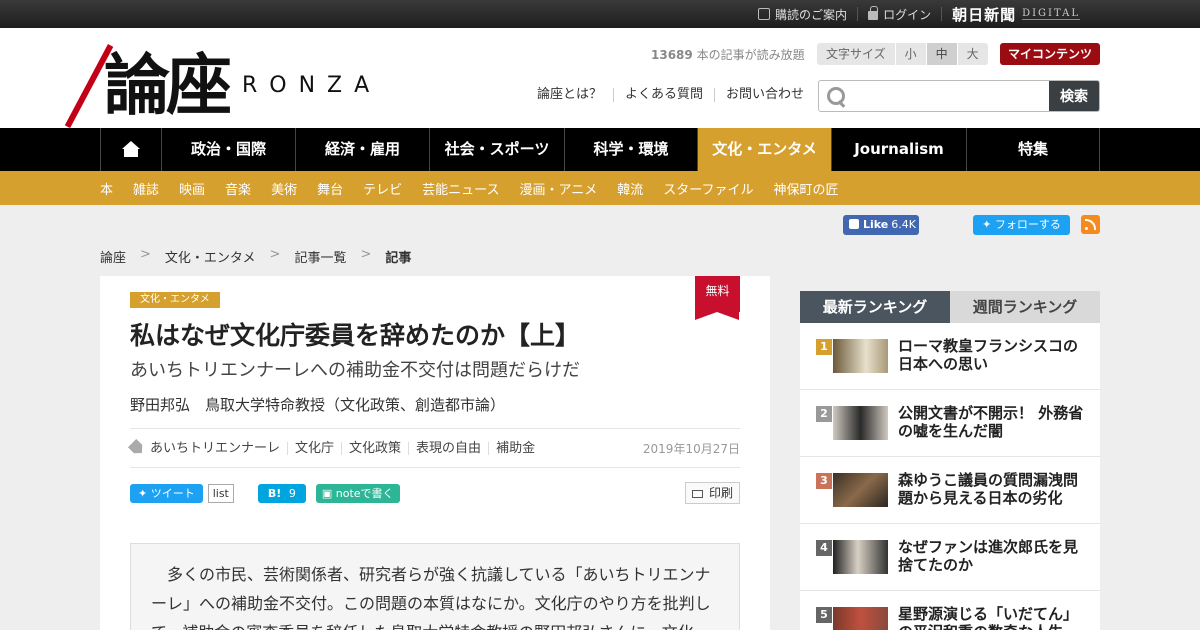 The width and height of the screenshot is (1200, 630). I want to click on rank-number: 4, so click(824, 548).